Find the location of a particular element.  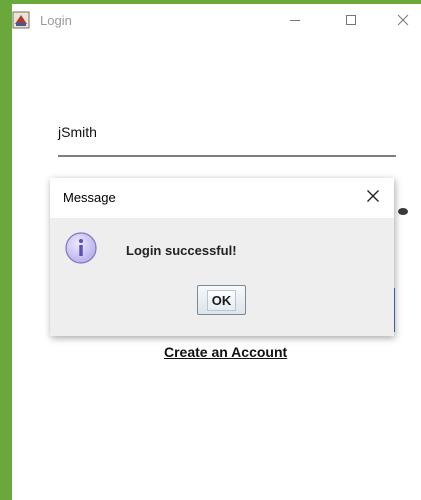

dialog-title: Message is located at coordinates (89, 197).